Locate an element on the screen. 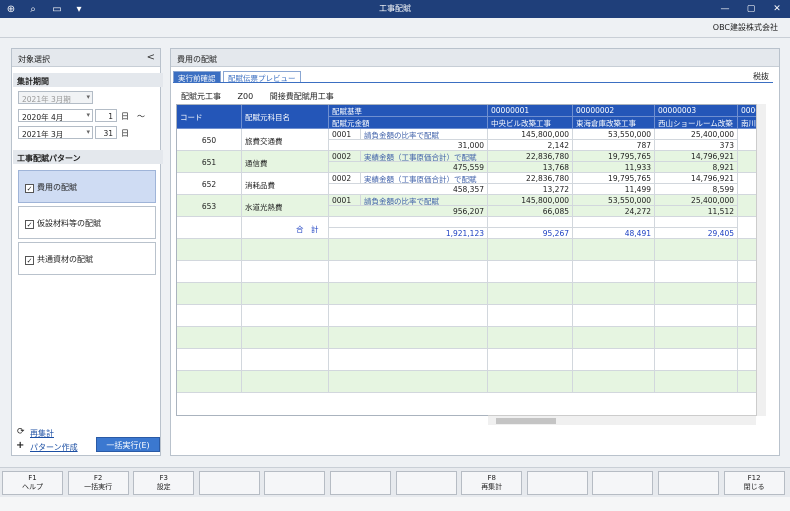  run-all-button: 一括実行(E) is located at coordinates (128, 444).